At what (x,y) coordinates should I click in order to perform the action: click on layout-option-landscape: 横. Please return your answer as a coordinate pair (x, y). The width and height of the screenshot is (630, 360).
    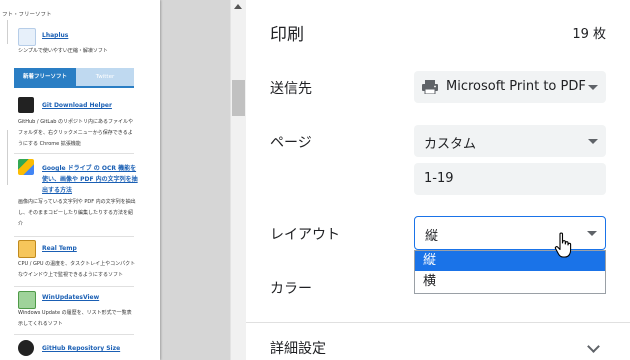
    Looking at the image, I should click on (510, 282).